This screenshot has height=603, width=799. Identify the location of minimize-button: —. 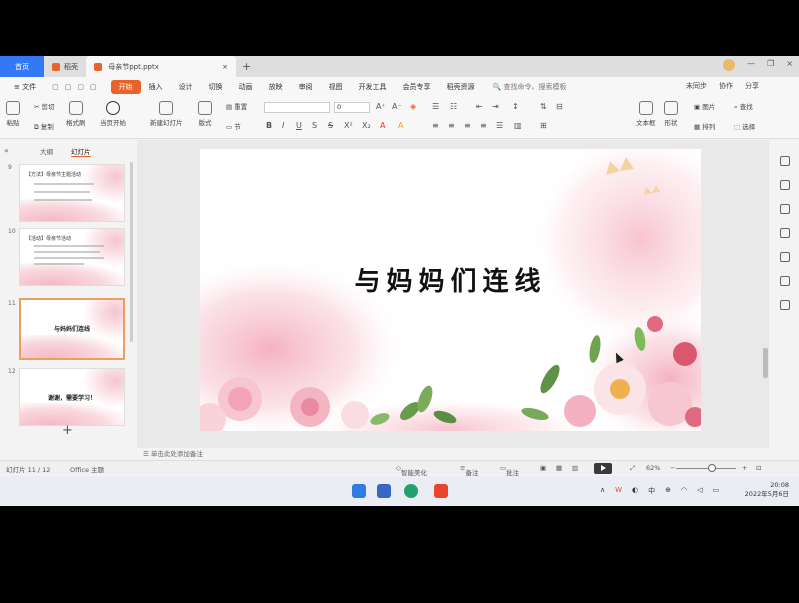
(751, 65).